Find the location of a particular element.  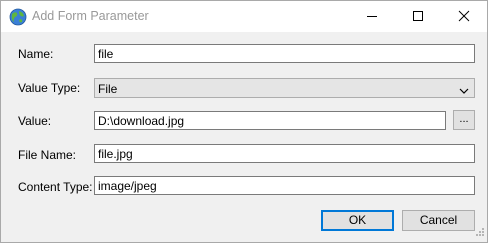

close-button is located at coordinates (464, 16).